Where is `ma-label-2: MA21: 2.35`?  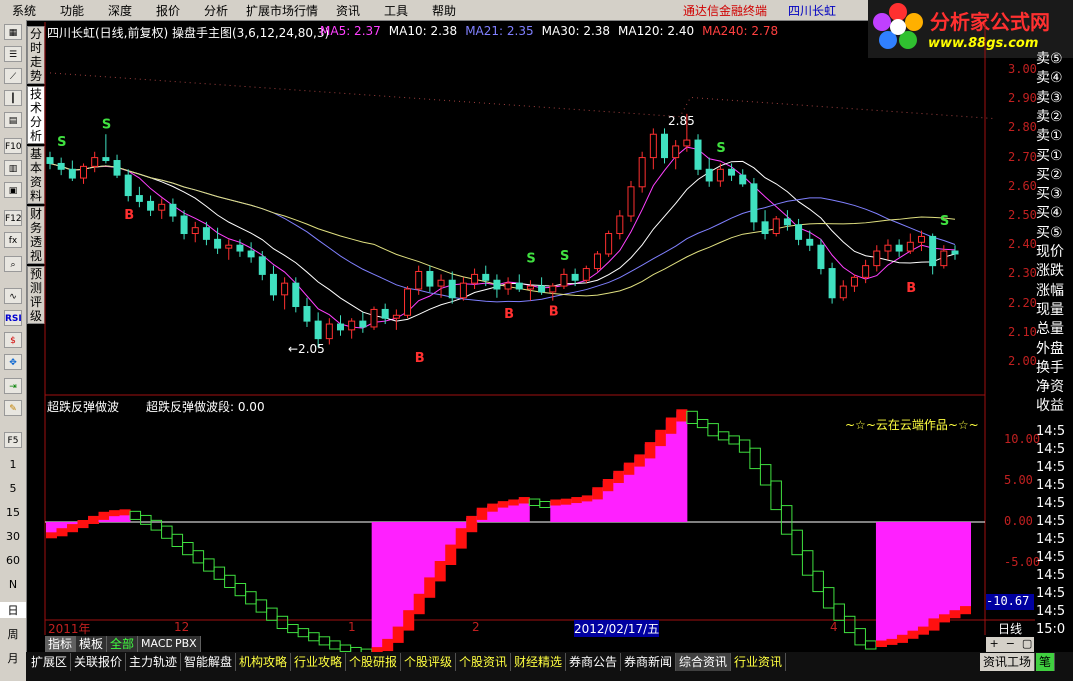 ma-label-2: MA21: 2.35 is located at coordinates (499, 31).